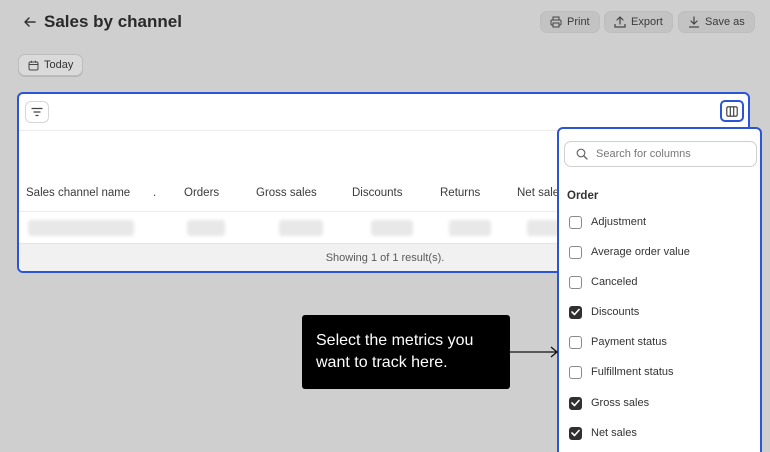 Image resolution: width=770 pixels, height=452 pixels. I want to click on search-placeholder: Search for columns, so click(643, 154).